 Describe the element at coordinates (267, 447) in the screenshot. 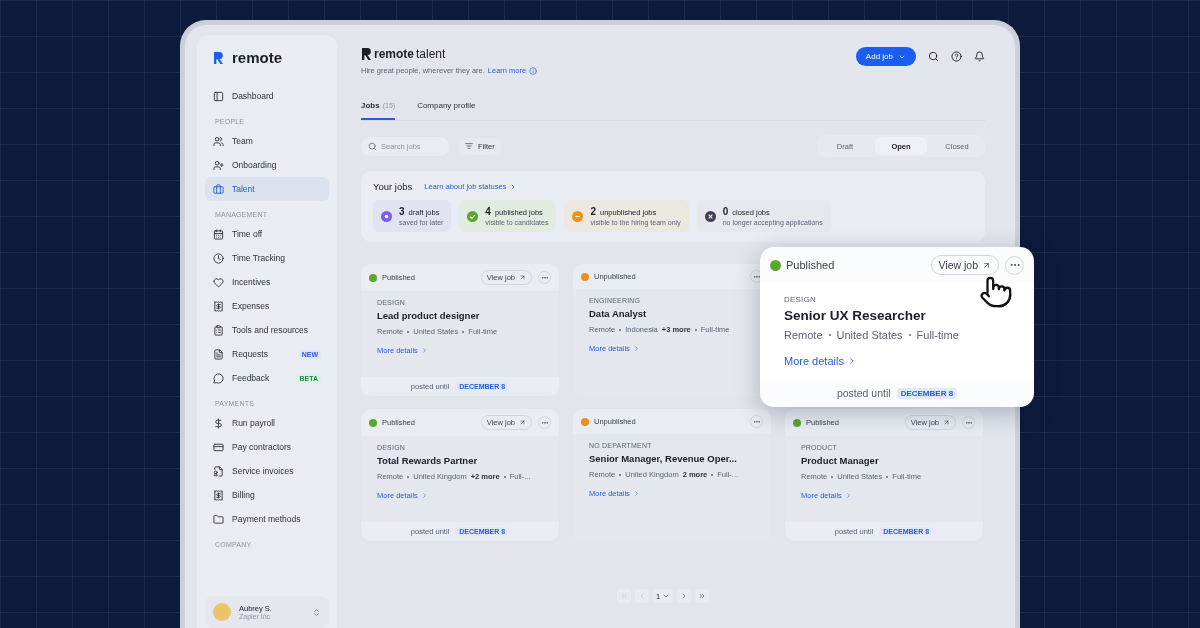

I see `sidebar-item: Pay contractors` at that location.